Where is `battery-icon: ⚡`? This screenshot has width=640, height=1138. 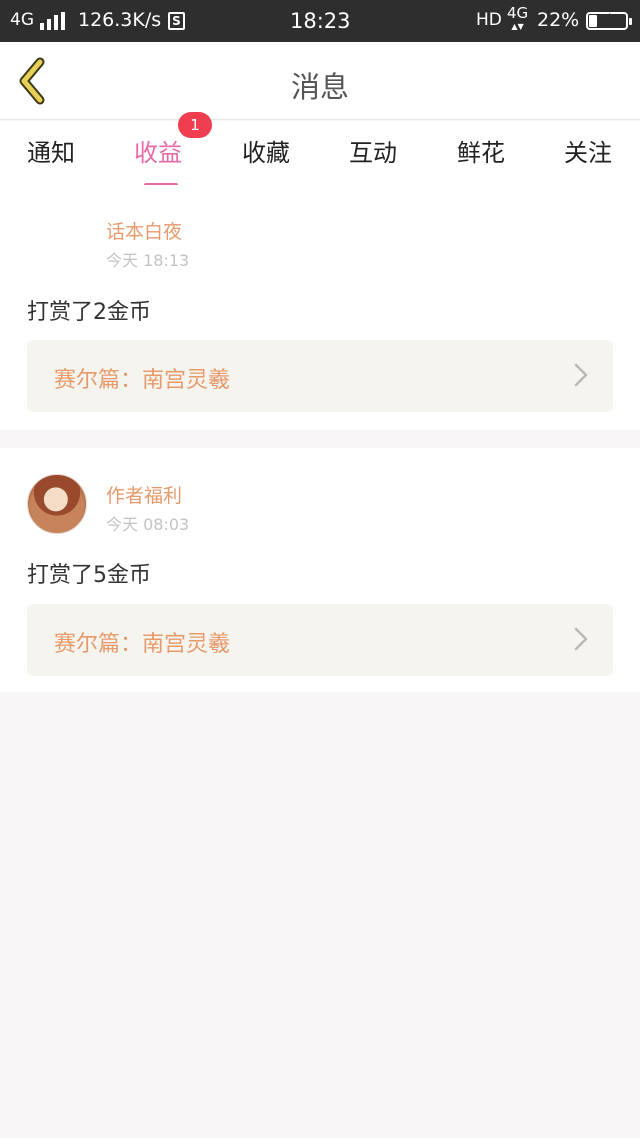
battery-icon: ⚡ is located at coordinates (609, 20).